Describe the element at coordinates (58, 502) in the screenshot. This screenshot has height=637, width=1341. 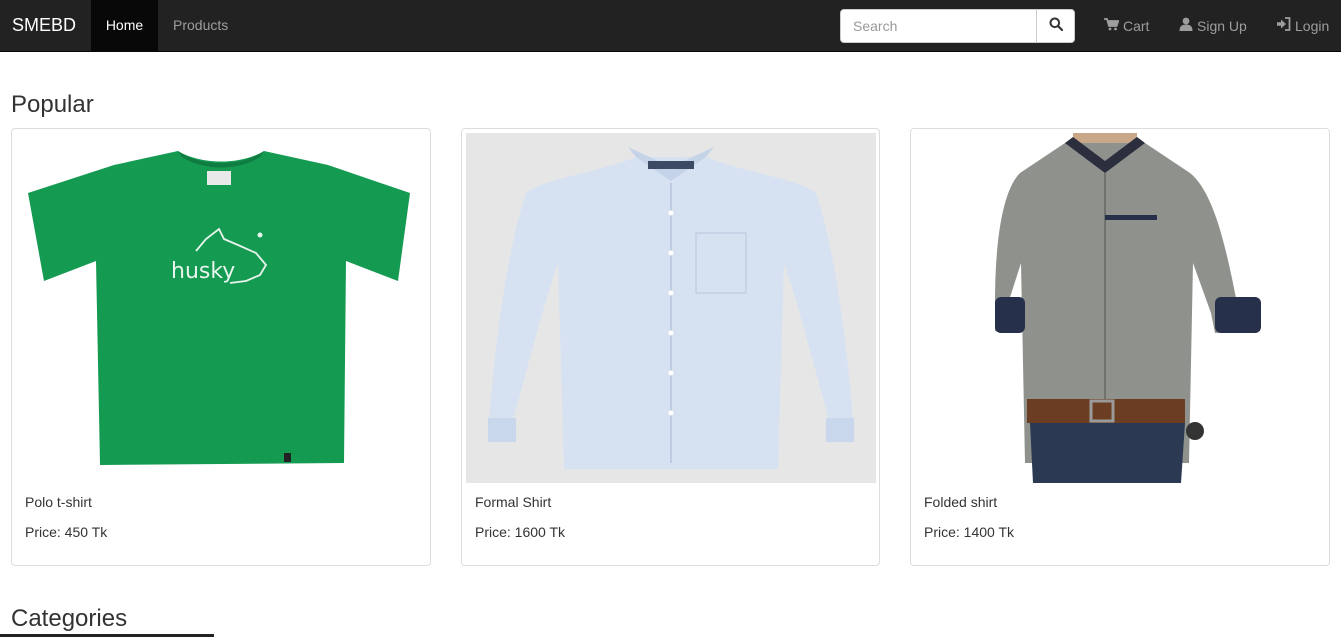
I see `product-name: Polo t-shirt` at that location.